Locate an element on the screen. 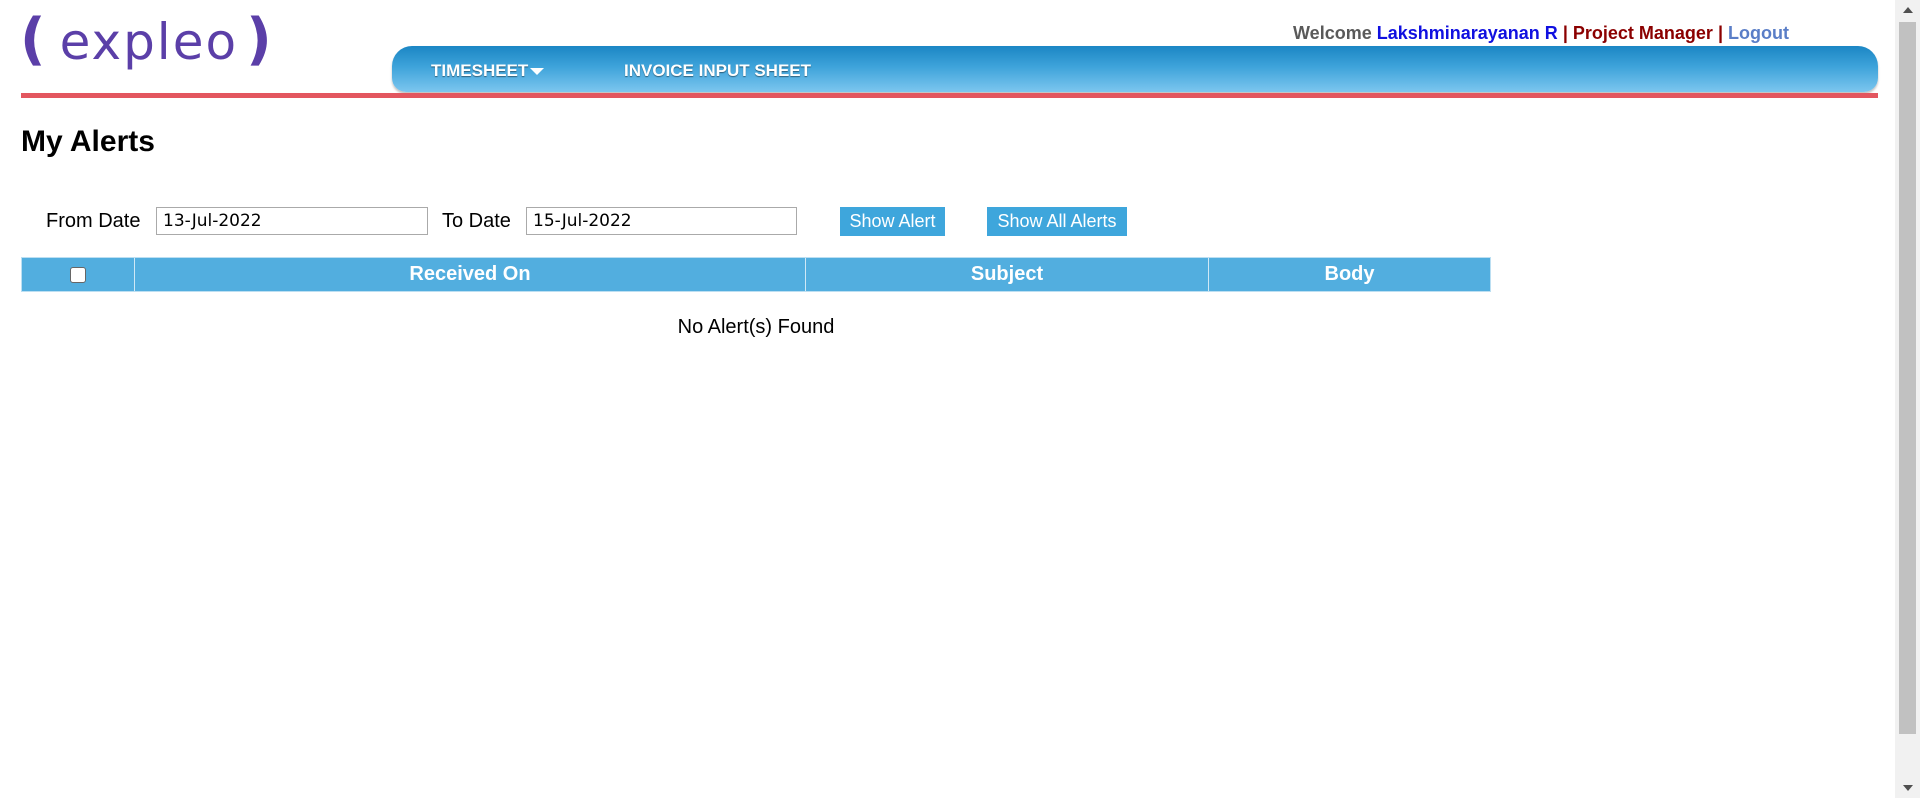 The height and width of the screenshot is (798, 1920). from-date-input is located at coordinates (292, 221).